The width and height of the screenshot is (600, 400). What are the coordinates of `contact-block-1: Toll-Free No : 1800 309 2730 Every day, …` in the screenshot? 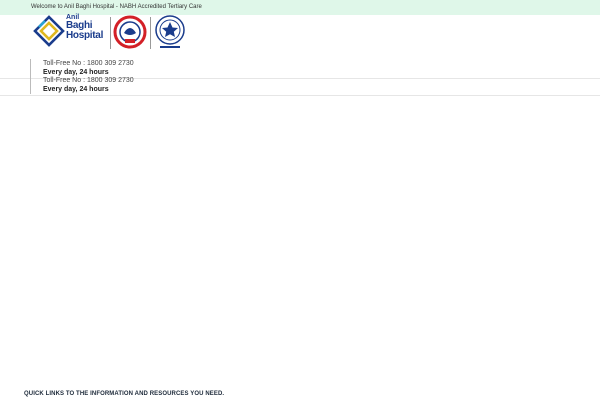 It's located at (82, 68).